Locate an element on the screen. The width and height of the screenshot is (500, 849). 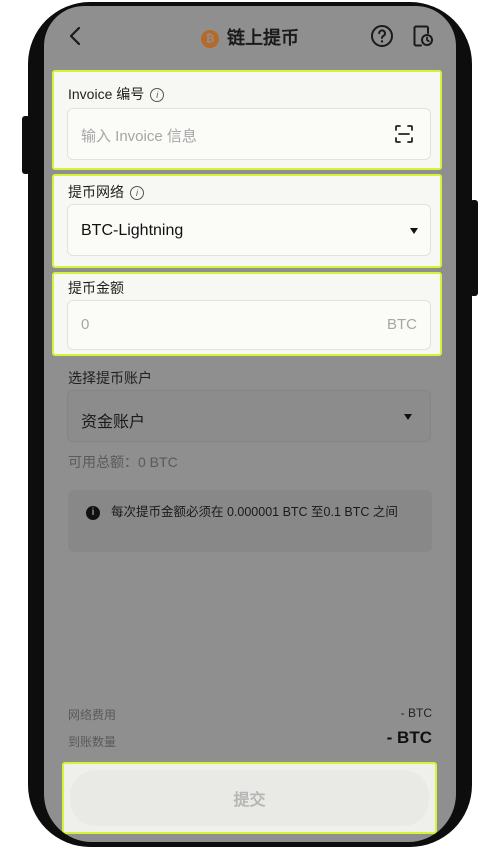
network-fee-value: - BTC is located at coordinates (416, 713).